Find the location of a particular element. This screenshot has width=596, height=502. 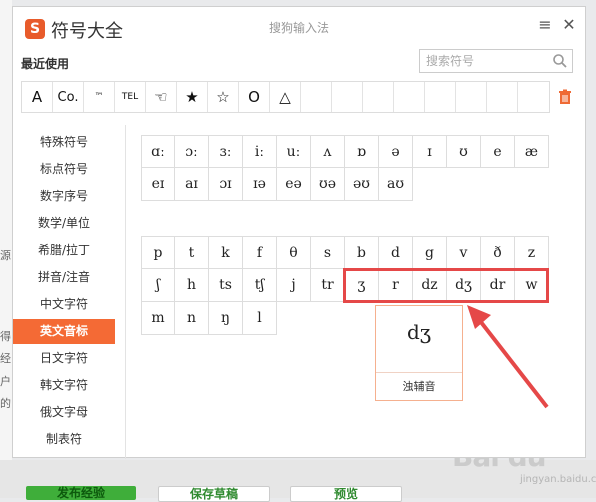

sidebar-item: 日文字符 is located at coordinates (64, 358).